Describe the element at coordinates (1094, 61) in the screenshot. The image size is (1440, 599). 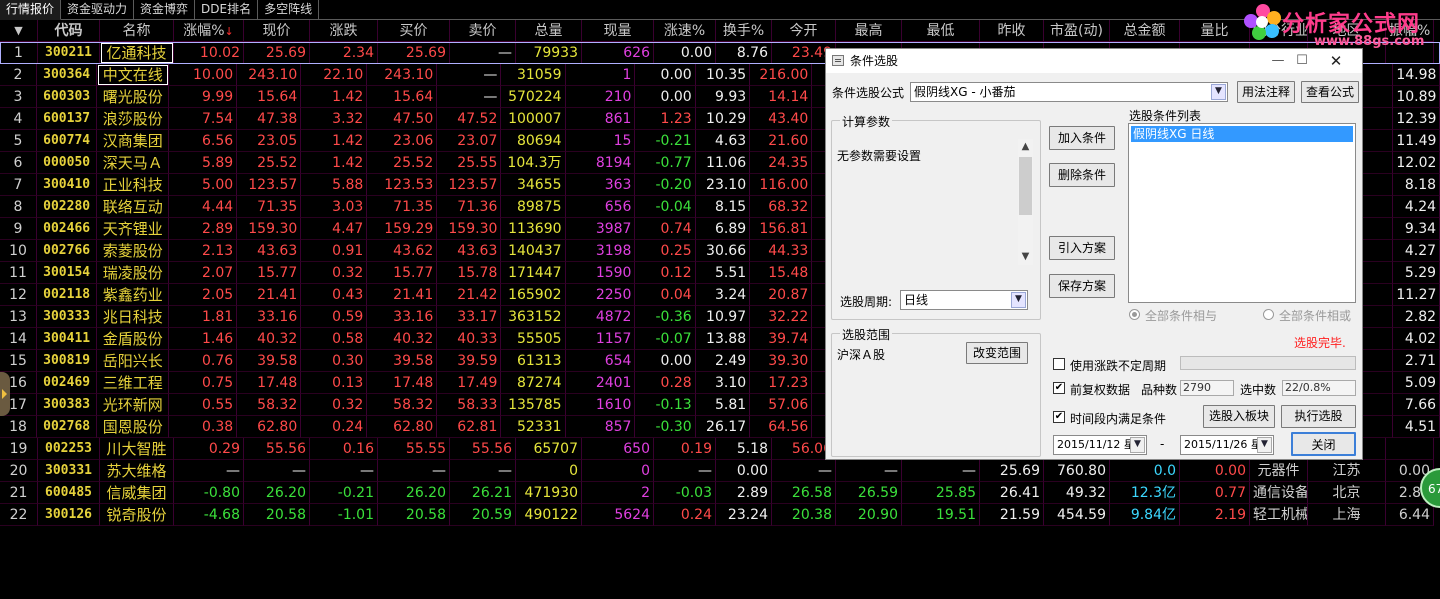
I see `dialog-titlebar: 条件选股 — ☐ ✕` at that location.